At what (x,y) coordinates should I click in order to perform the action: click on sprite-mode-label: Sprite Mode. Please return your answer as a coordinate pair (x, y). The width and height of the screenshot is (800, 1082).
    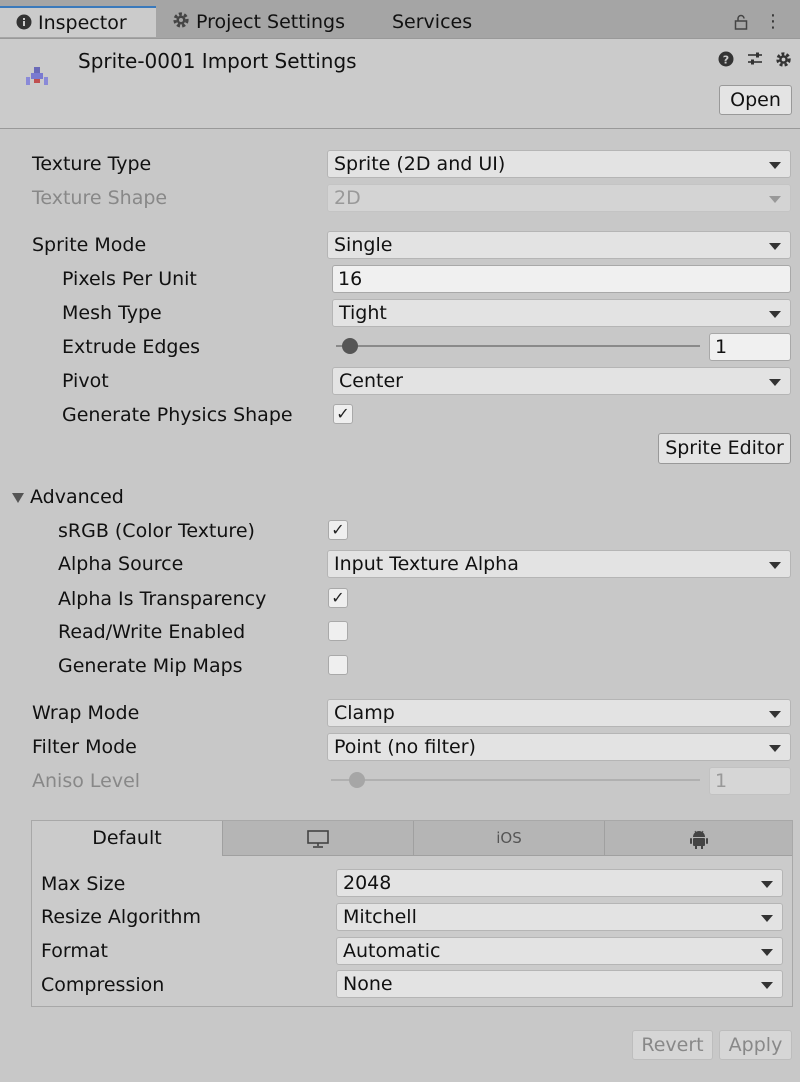
    Looking at the image, I should click on (89, 245).